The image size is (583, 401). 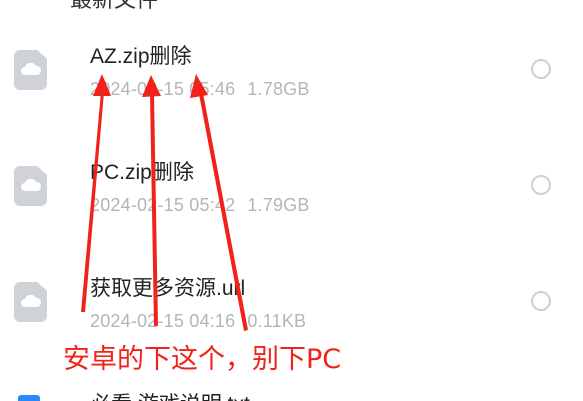 What do you see at coordinates (277, 321) in the screenshot?
I see `file-size: 0.11KB` at bounding box center [277, 321].